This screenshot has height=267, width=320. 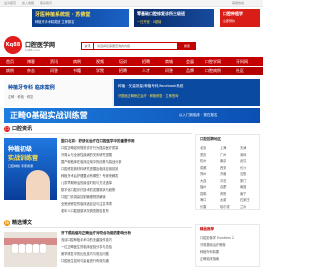 I want to click on city-link: 长沙, so click(x=243, y=167).